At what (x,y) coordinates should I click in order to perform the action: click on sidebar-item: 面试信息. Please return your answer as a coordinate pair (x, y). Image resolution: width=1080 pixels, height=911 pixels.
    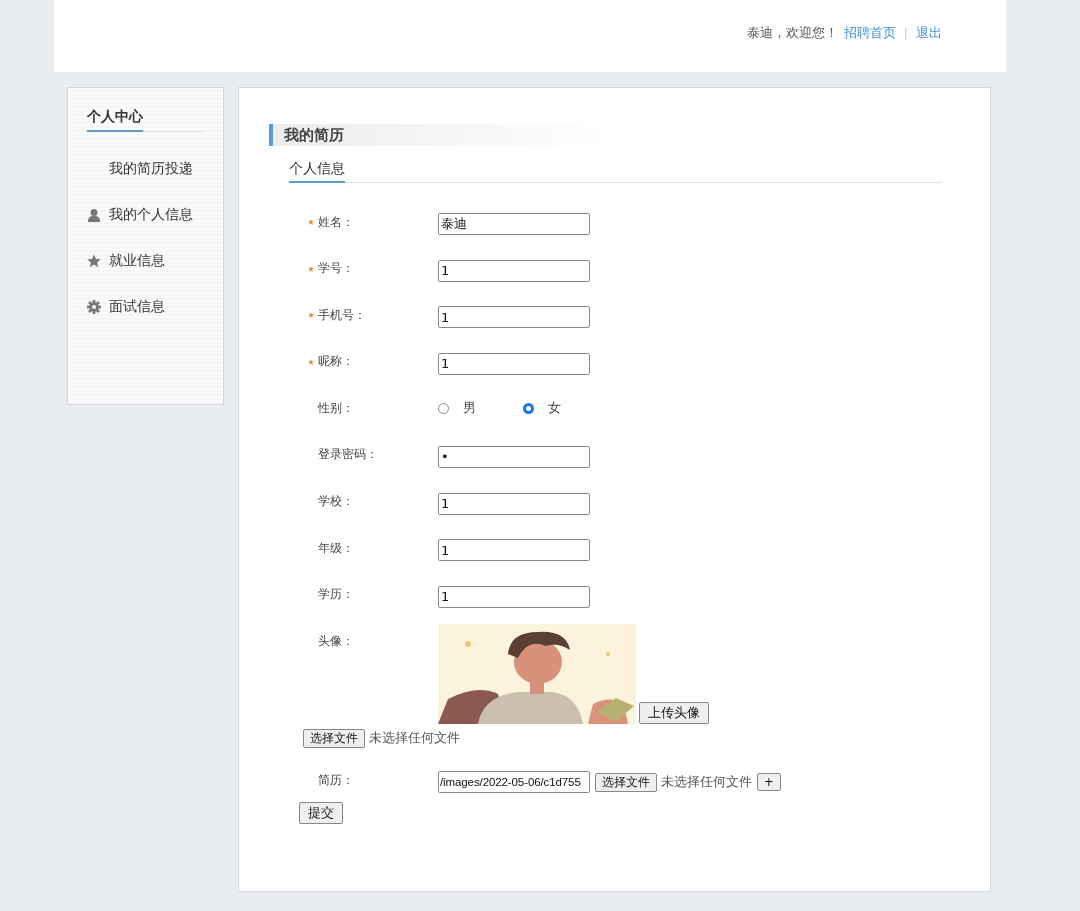
    Looking at the image, I should click on (145, 307).